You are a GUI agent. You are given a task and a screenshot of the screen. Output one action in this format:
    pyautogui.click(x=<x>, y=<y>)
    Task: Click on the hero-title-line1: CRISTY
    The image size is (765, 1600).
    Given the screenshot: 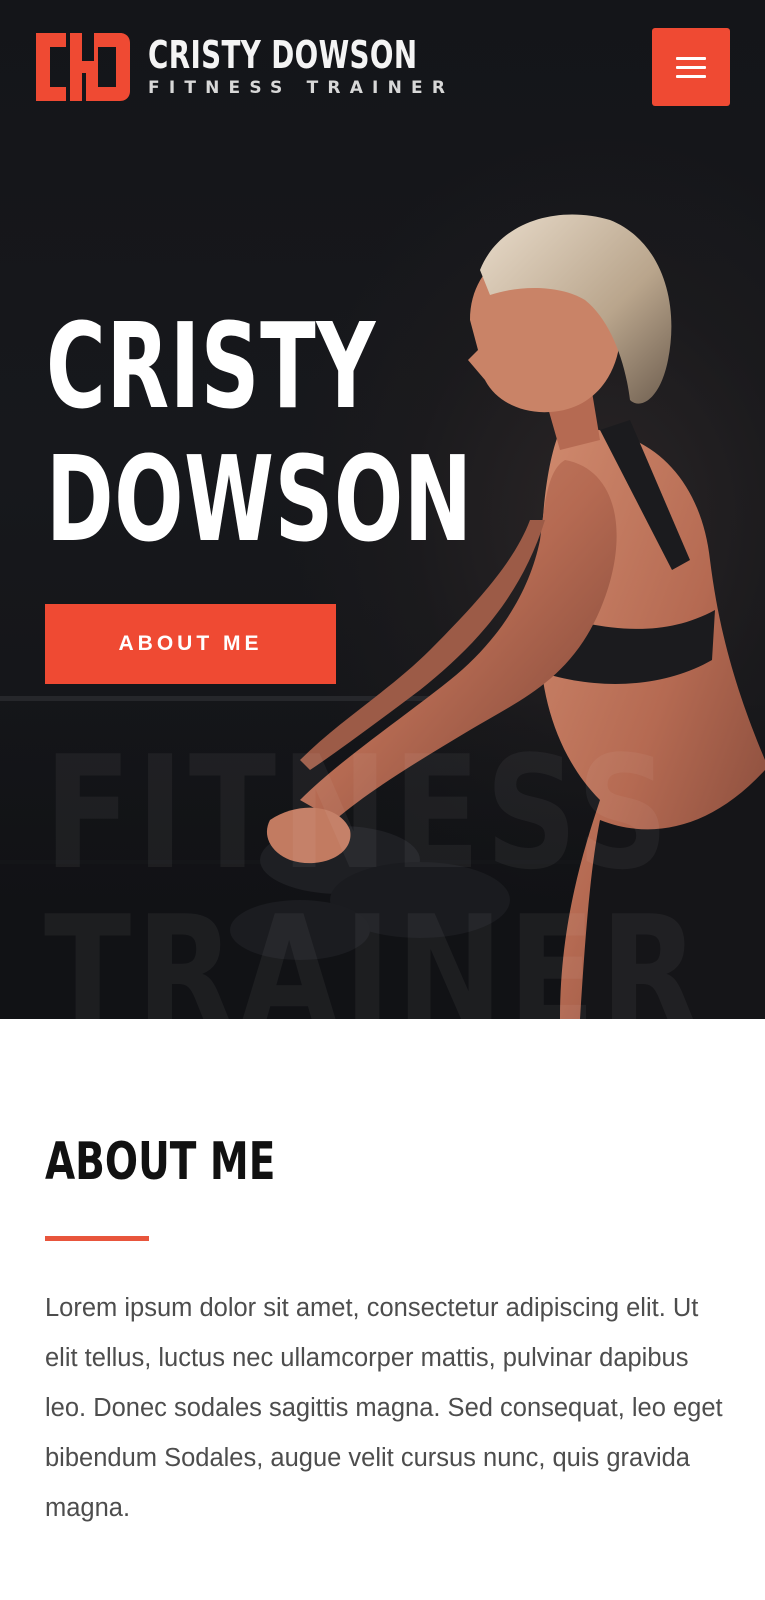 What is the action you would take?
    pyautogui.click(x=211, y=366)
    